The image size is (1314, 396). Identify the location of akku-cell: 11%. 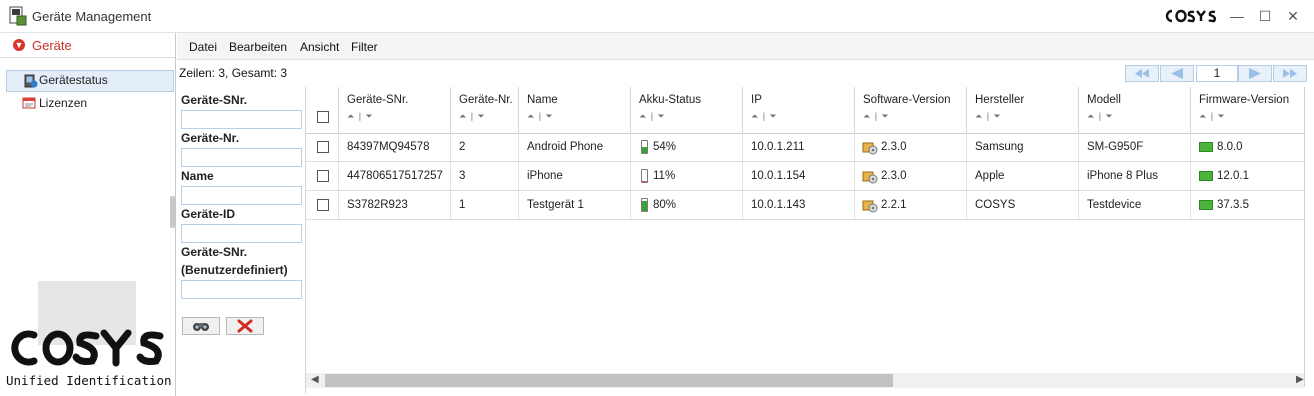
(686, 176).